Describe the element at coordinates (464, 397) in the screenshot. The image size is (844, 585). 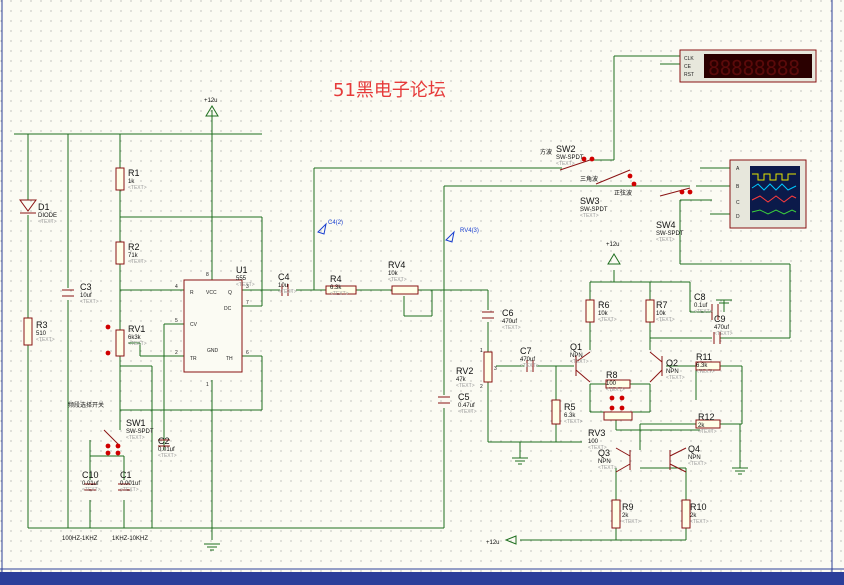
I see `c5-ref-label: C5` at that location.